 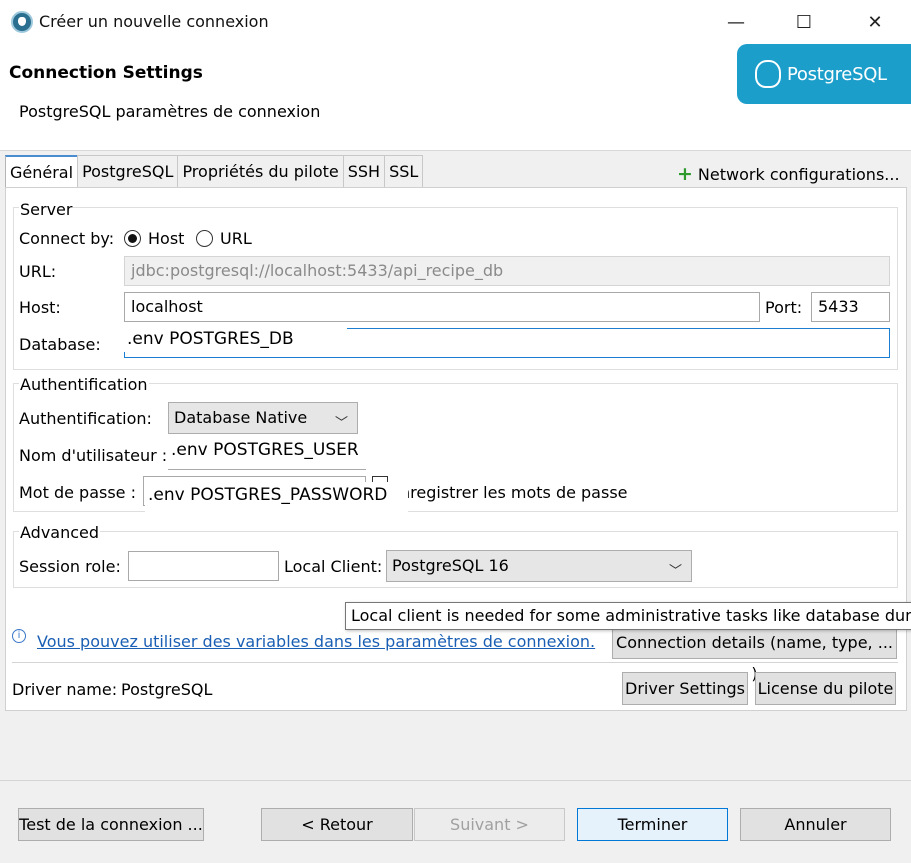 What do you see at coordinates (489, 824) in the screenshot?
I see `next-button: Suivant >` at bounding box center [489, 824].